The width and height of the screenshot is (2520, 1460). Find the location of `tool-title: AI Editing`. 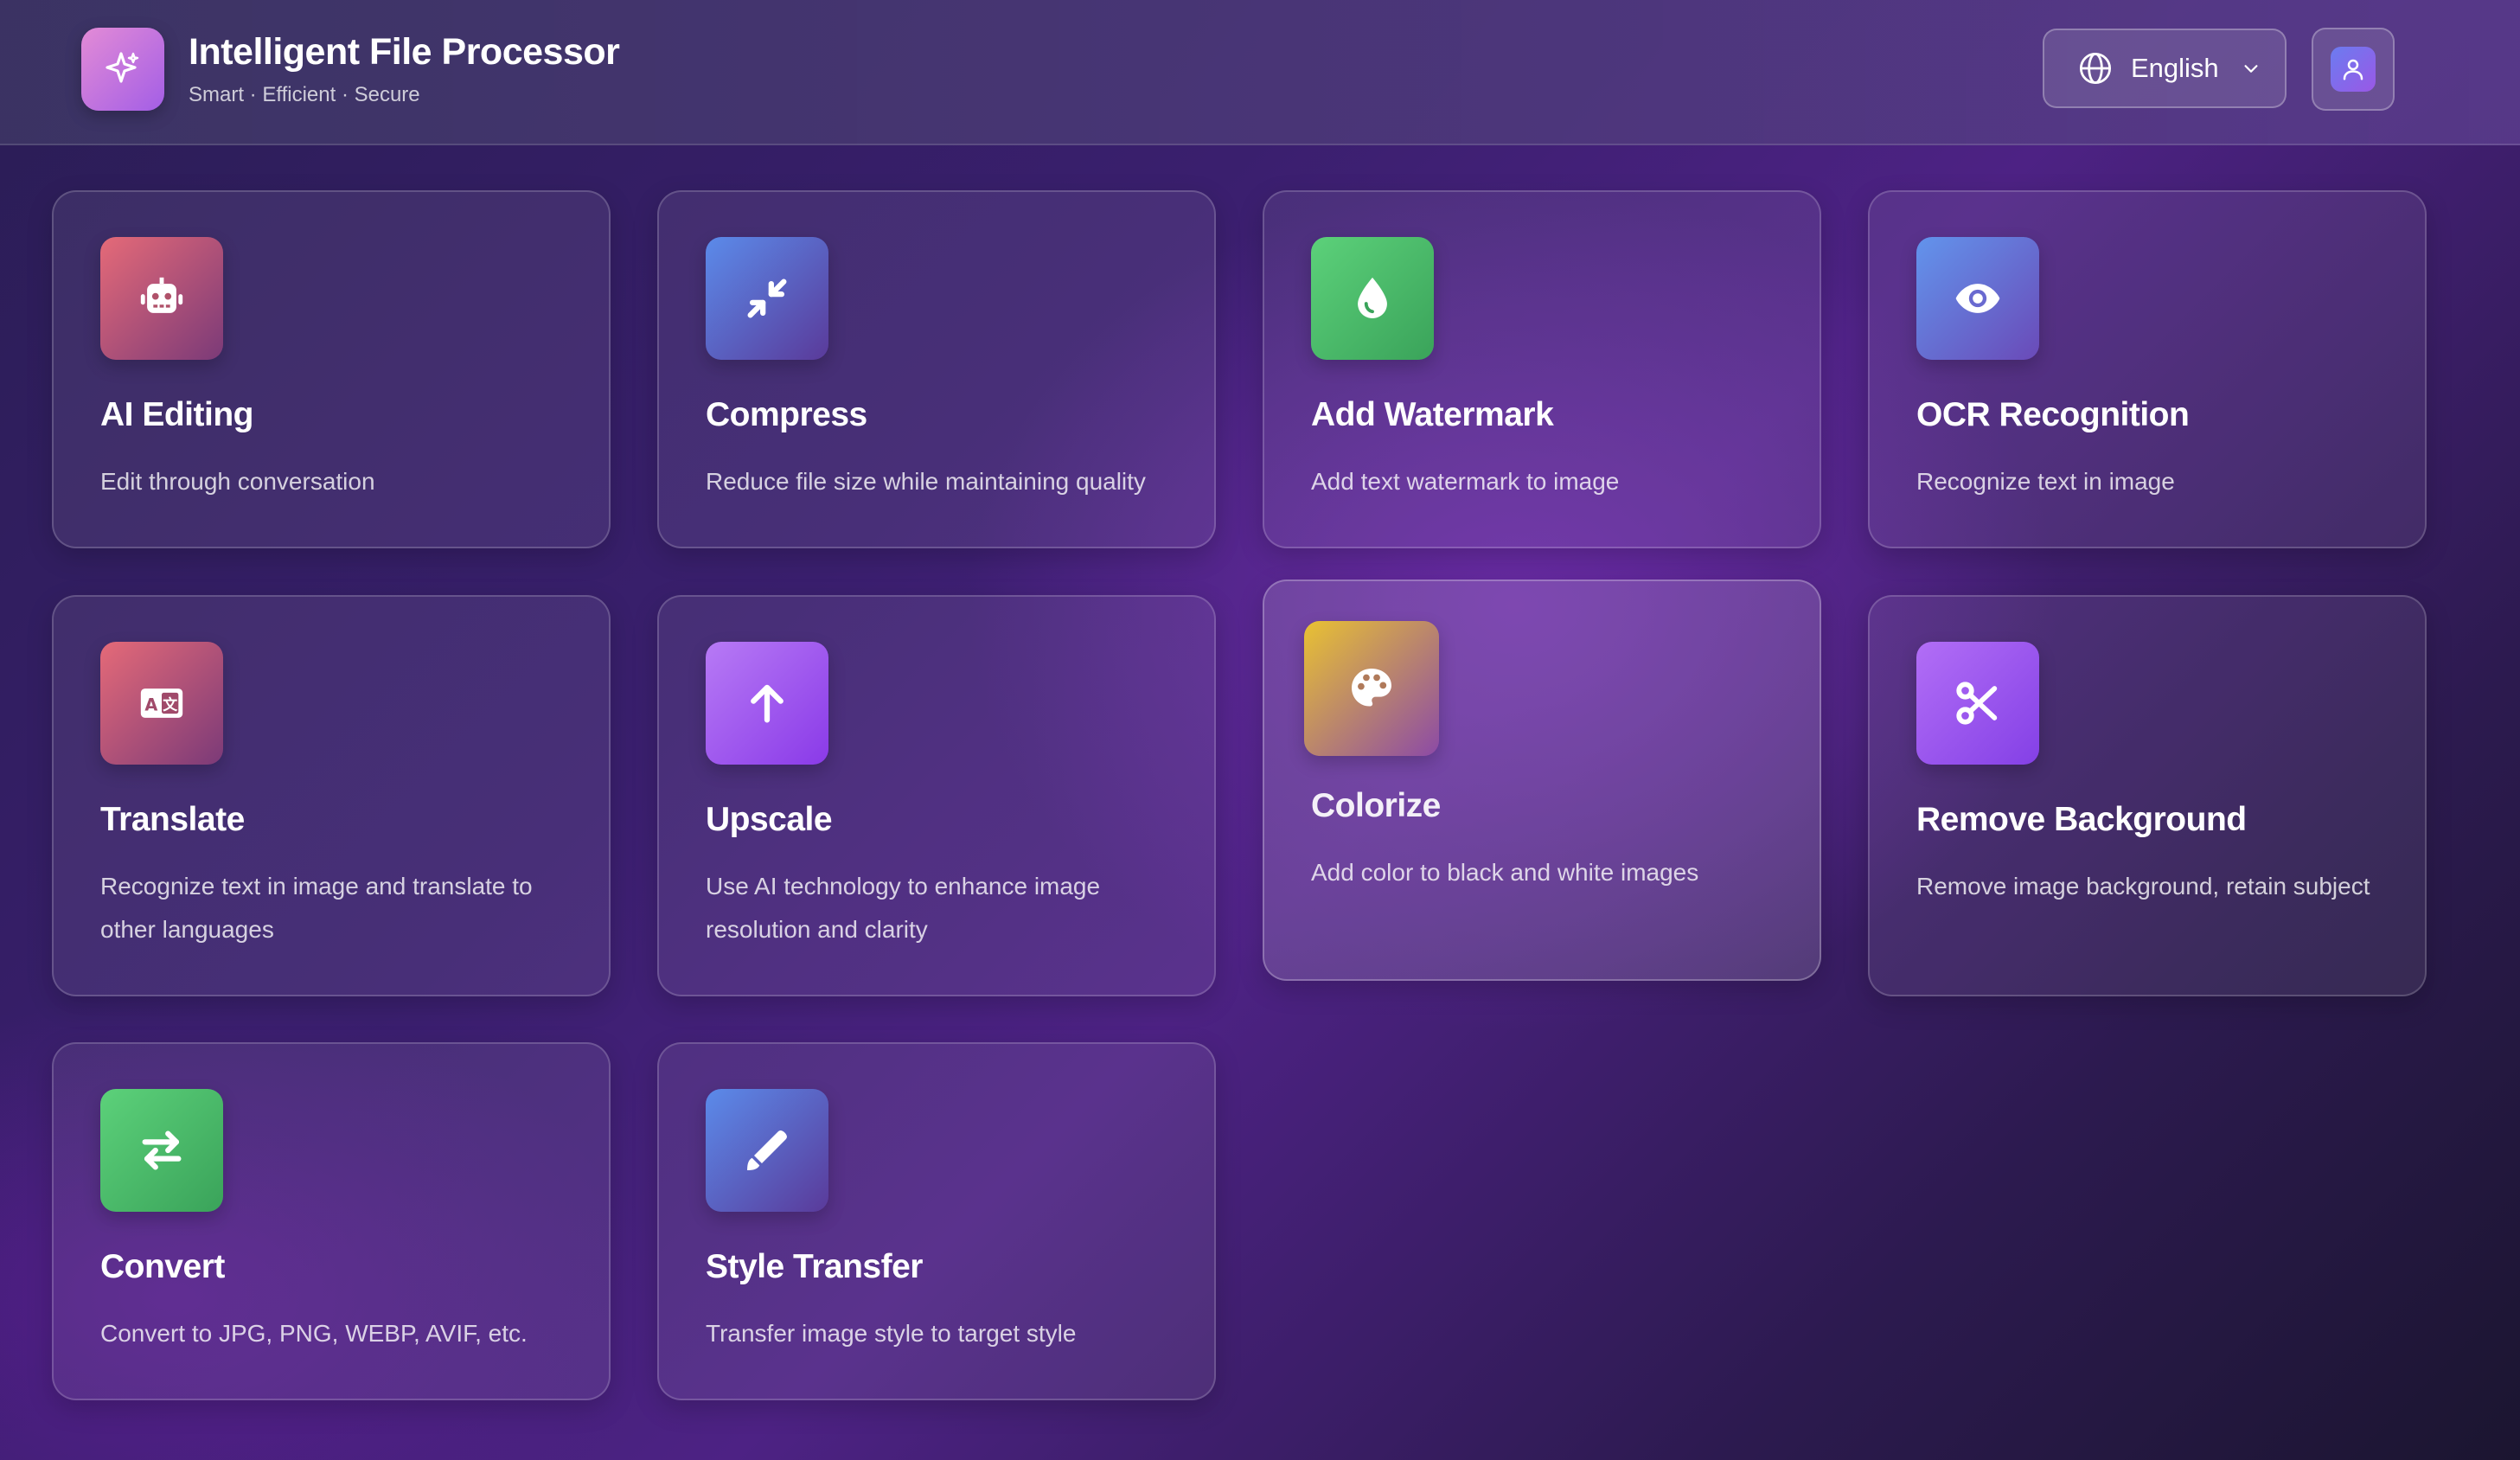

tool-title: AI Editing is located at coordinates (177, 414).